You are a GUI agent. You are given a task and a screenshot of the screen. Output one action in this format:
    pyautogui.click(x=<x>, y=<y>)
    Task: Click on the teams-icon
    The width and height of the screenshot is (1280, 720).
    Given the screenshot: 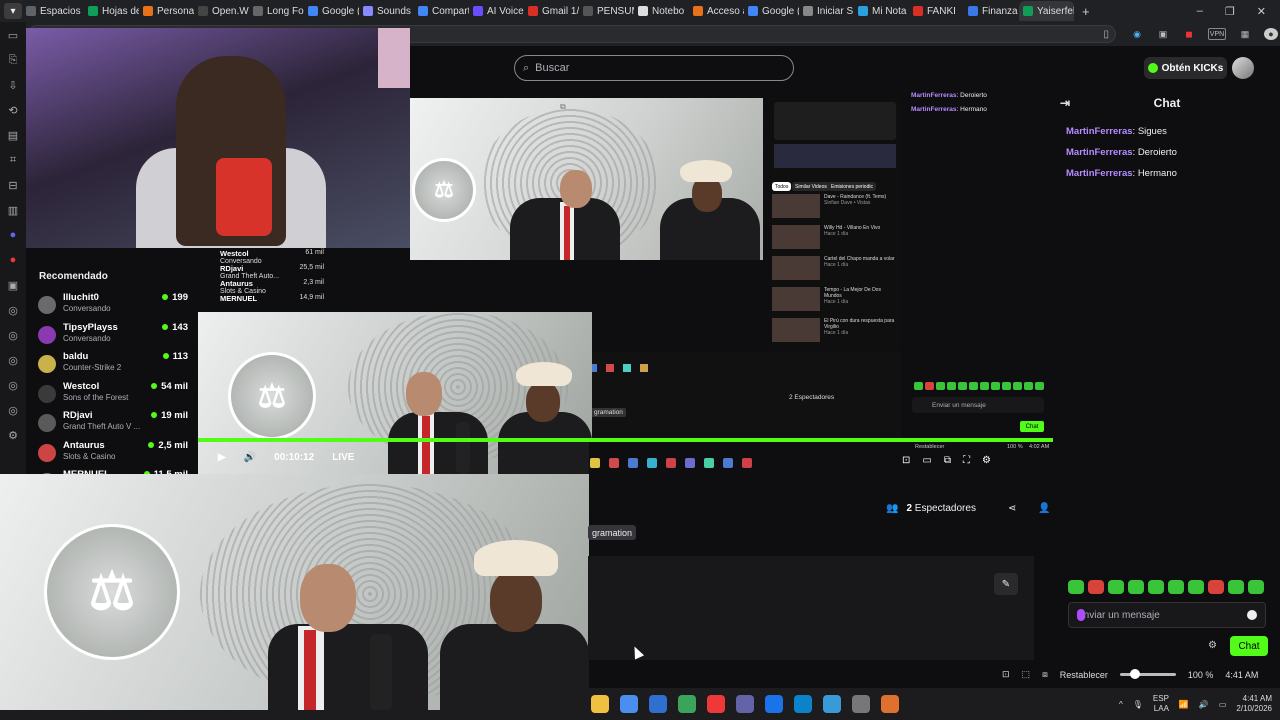 What is the action you would take?
    pyautogui.click(x=745, y=704)
    